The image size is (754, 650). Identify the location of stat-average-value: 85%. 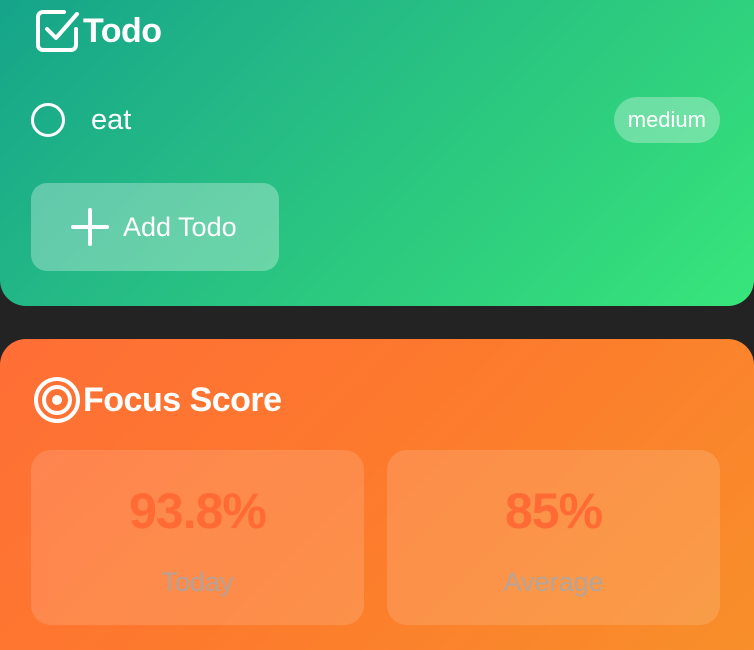
(553, 511).